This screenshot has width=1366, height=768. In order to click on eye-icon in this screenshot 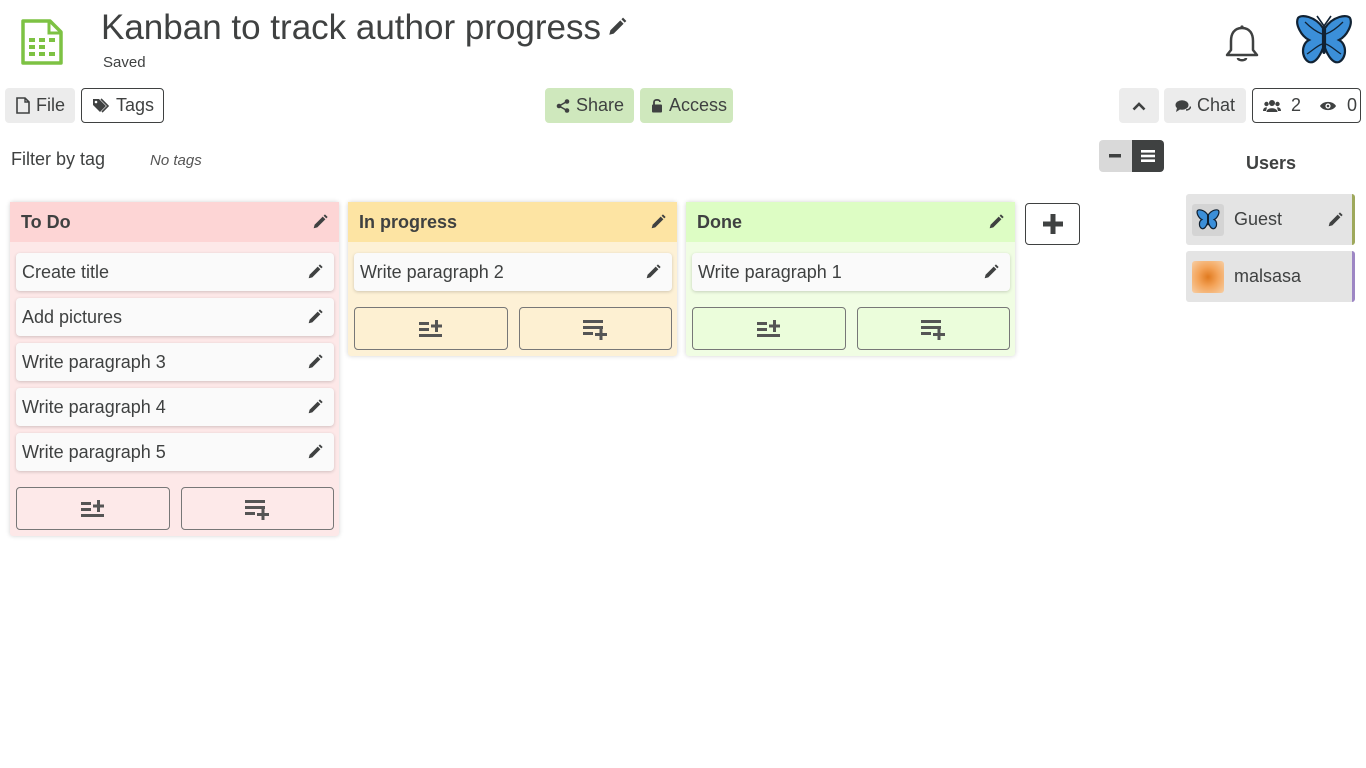, I will do `click(1328, 105)`.